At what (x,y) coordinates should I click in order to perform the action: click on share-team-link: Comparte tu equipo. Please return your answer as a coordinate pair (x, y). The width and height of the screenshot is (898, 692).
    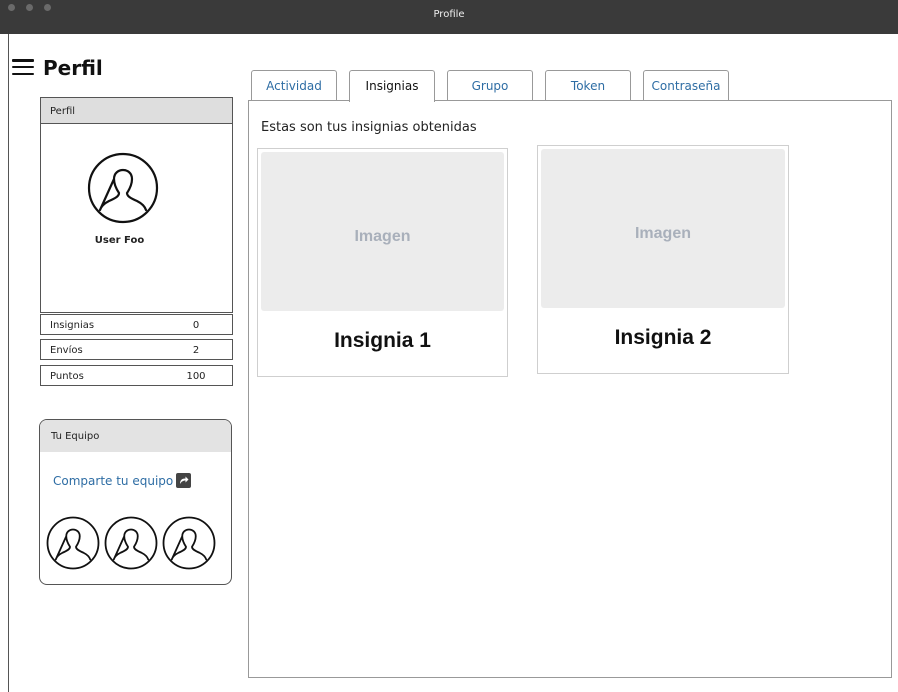
    Looking at the image, I should click on (122, 480).